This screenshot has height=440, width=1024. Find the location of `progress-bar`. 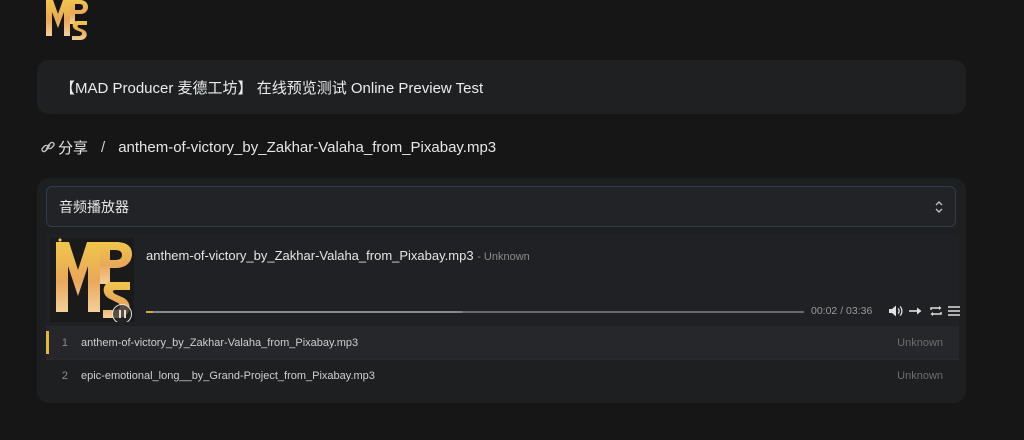

progress-bar is located at coordinates (475, 312).